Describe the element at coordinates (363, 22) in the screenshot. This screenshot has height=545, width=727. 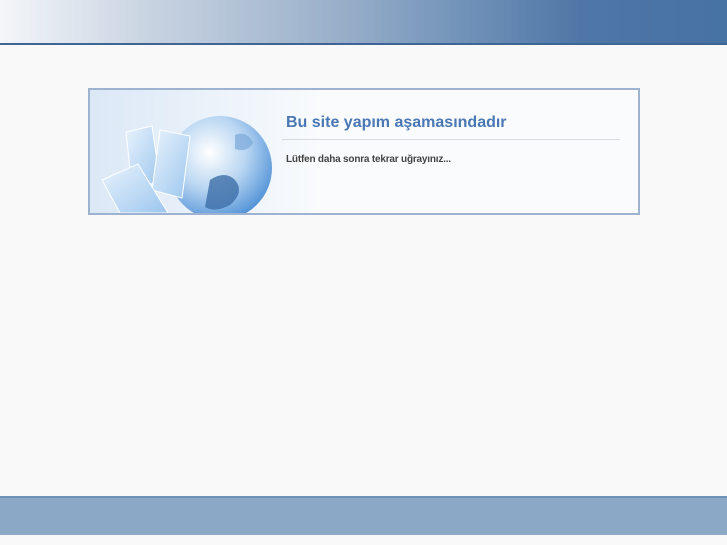
I see `header-banner` at that location.